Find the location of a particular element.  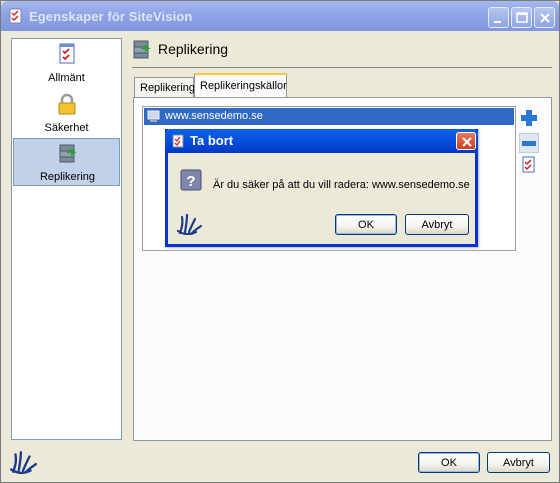

tab-replikering: Replikering is located at coordinates (164, 87).